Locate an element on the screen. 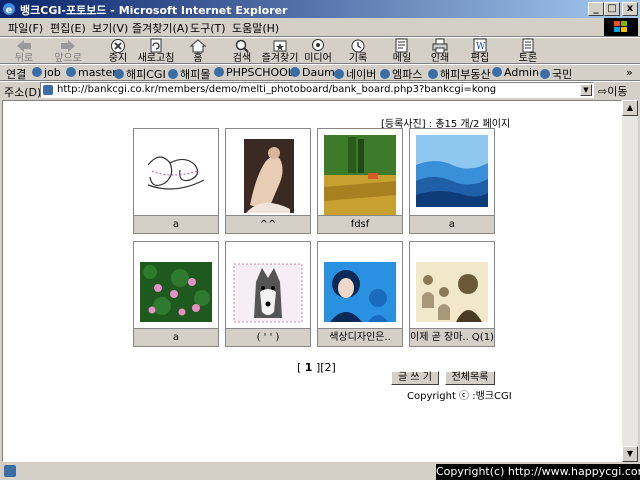  menu-view: 보기(V) is located at coordinates (110, 28).